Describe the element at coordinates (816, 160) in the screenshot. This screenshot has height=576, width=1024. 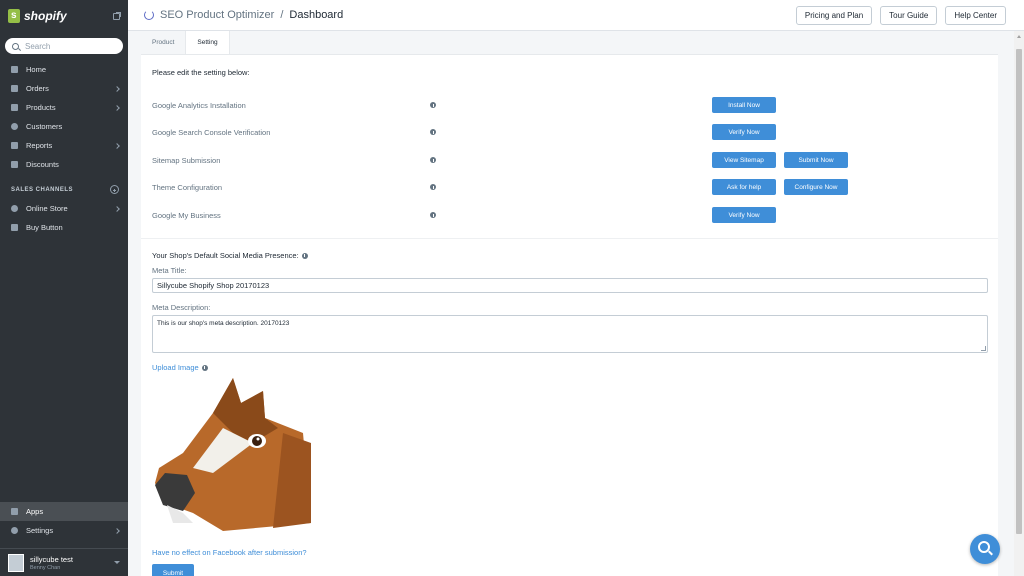
I see `submit-sitemap-button: Submit Now` at that location.